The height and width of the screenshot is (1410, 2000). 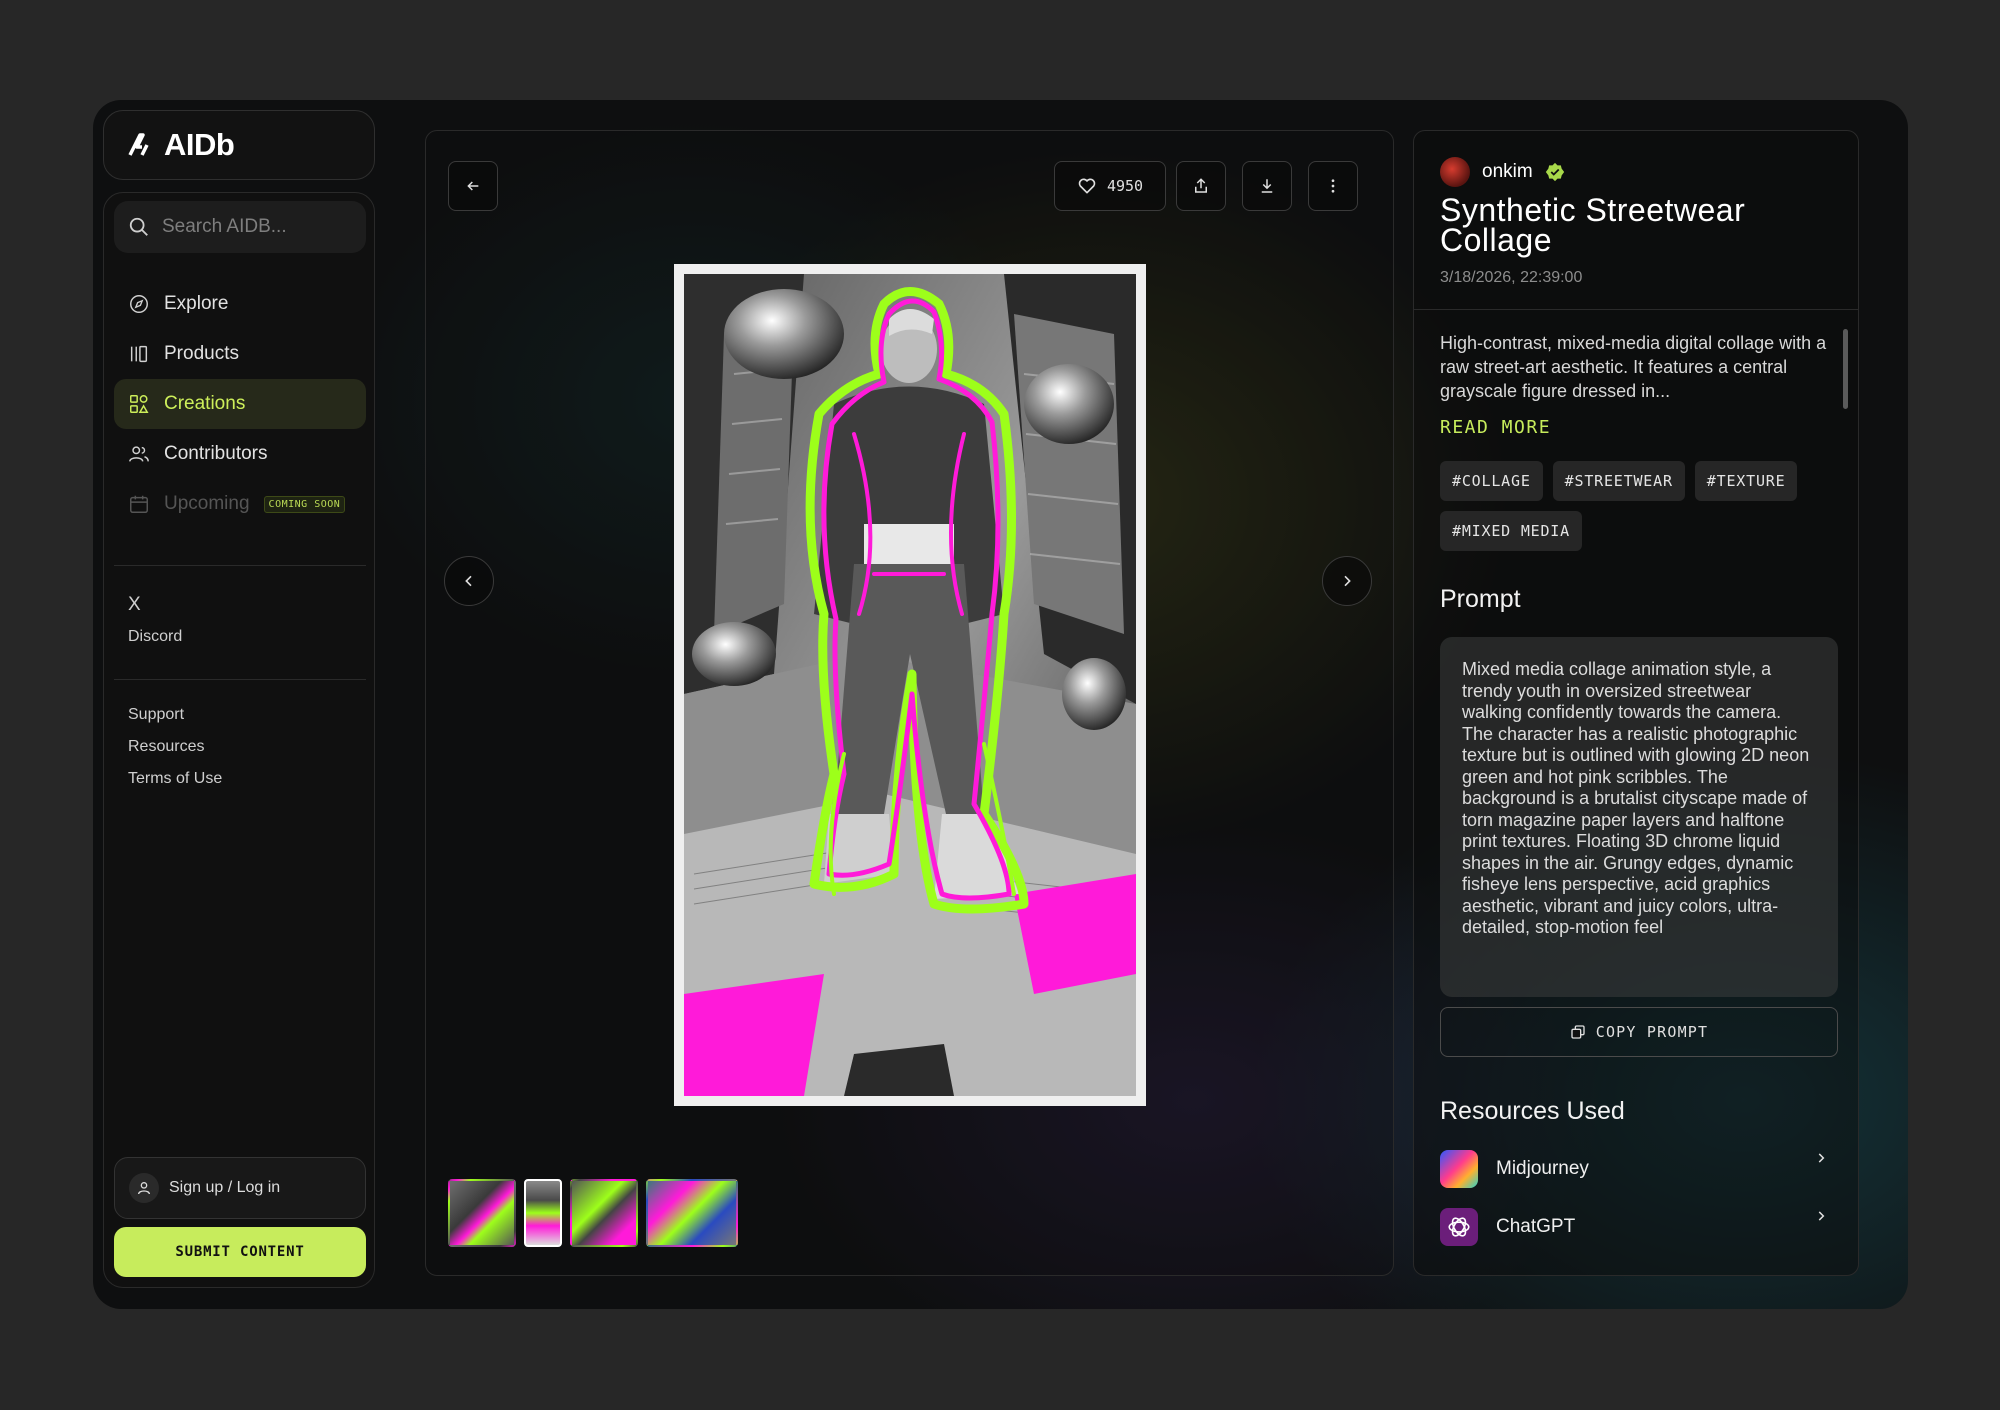 I want to click on tag: #MIXED MEDIA, so click(x=1511, y=531).